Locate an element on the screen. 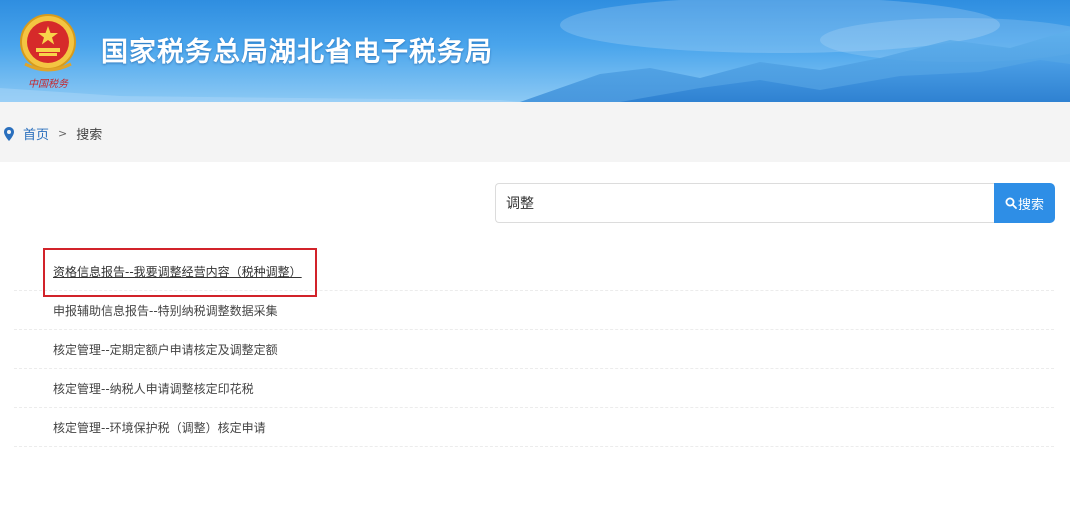 The width and height of the screenshot is (1070, 510). result-item: 核定管理--定期定额户申请核定及调整定额 is located at coordinates (534, 349).